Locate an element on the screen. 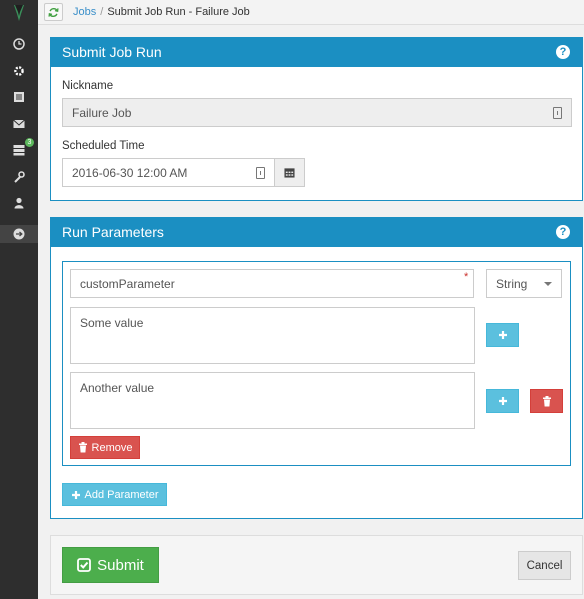 Image resolution: width=584 pixels, height=599 pixels. panel-title: Run Parameters is located at coordinates (113, 232).